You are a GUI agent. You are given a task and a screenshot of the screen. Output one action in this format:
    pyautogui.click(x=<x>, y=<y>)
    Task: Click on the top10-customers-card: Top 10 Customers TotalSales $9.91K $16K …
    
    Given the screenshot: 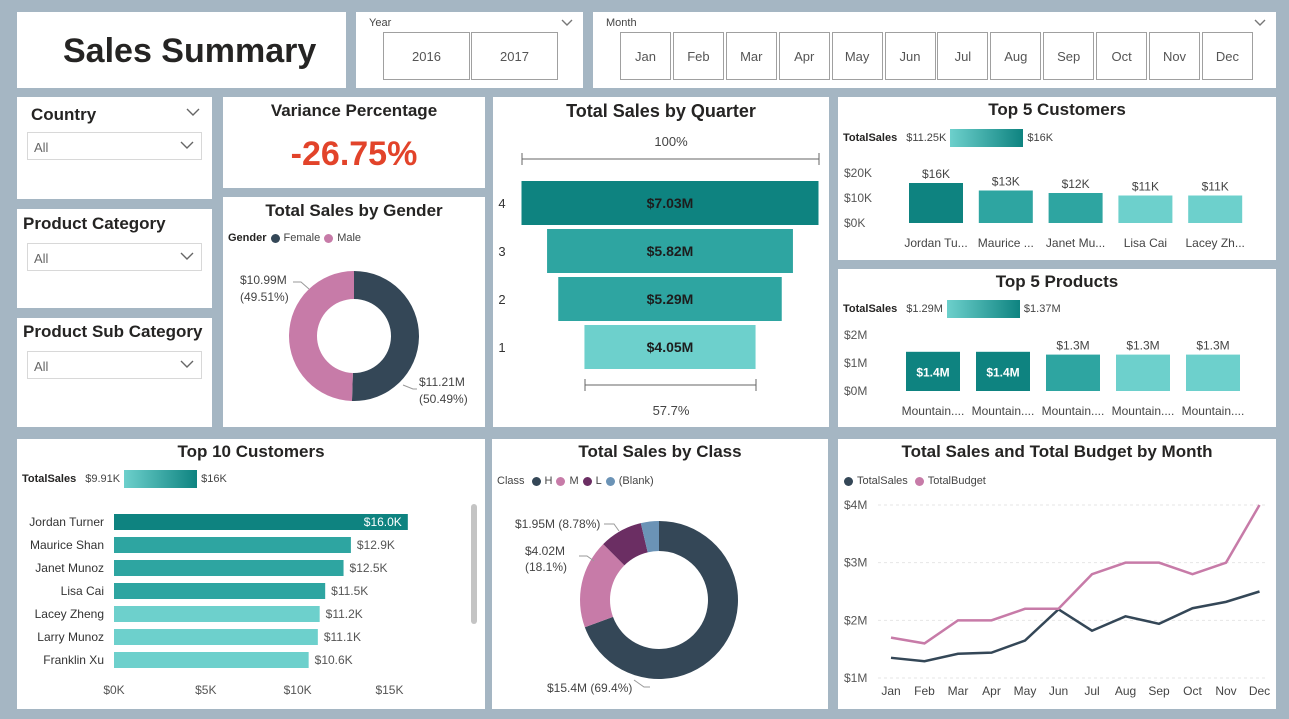 What is the action you would take?
    pyautogui.click(x=251, y=574)
    